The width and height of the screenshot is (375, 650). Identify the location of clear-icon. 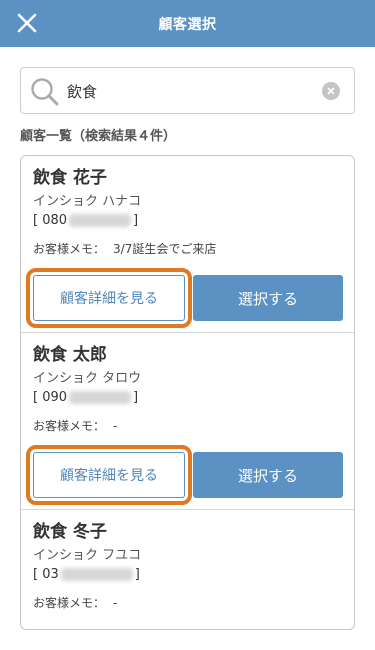
(331, 91).